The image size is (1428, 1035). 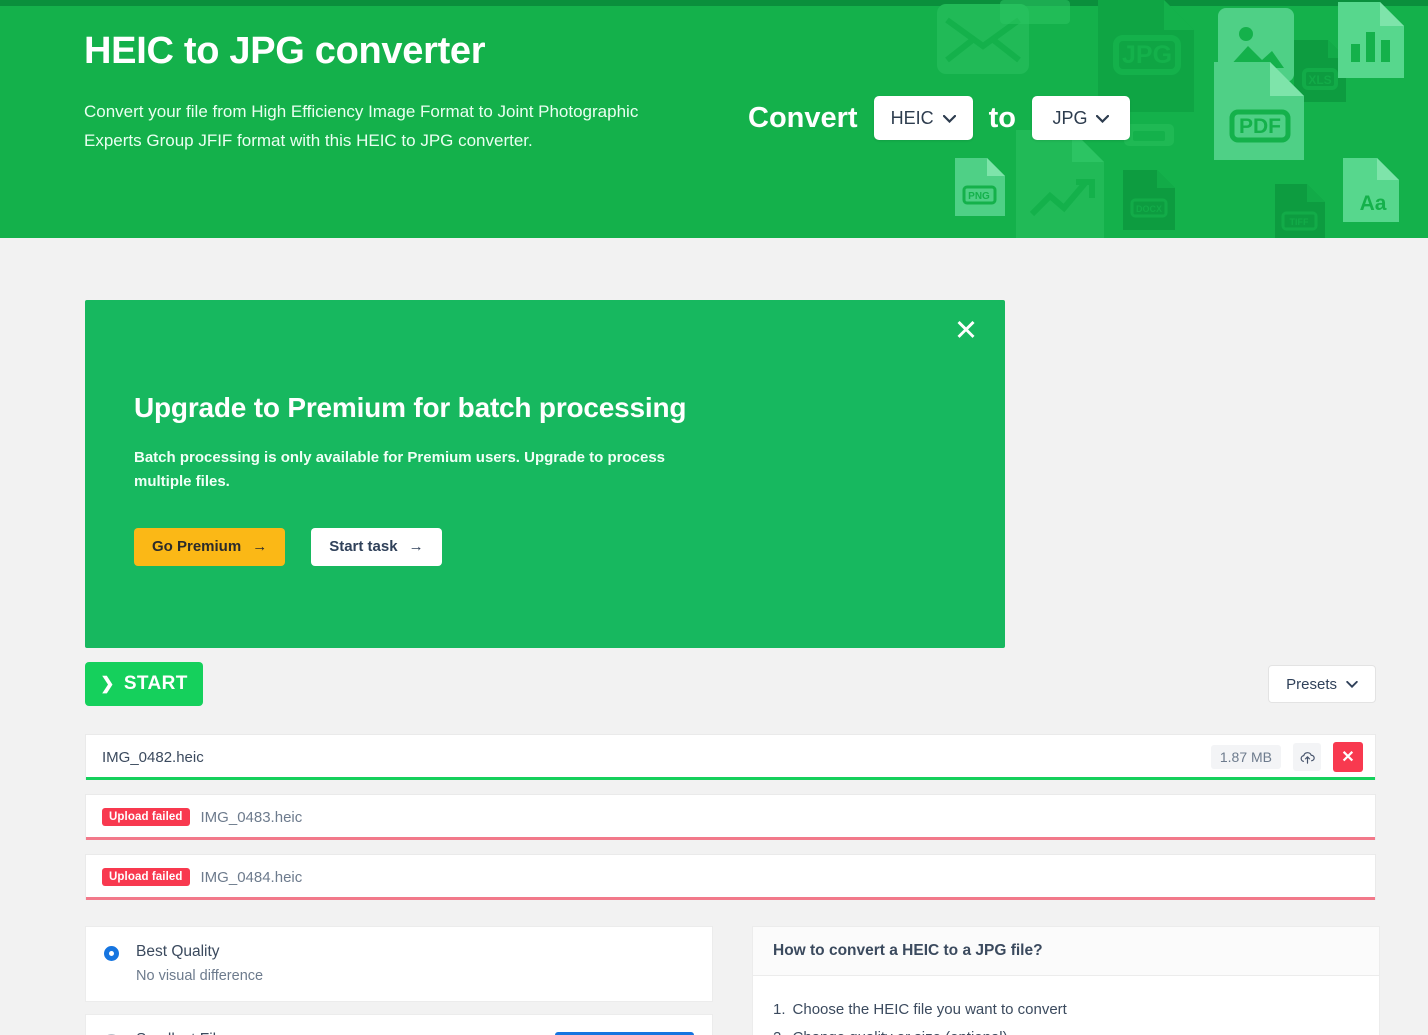 What do you see at coordinates (153, 757) in the screenshot?
I see `file-name: IMG_0482.heic` at bounding box center [153, 757].